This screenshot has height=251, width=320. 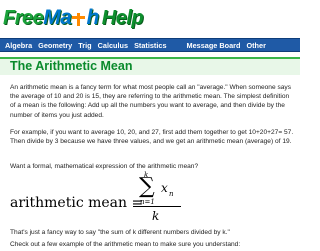 I want to click on nav-calculus: Calculus, so click(x=113, y=45).